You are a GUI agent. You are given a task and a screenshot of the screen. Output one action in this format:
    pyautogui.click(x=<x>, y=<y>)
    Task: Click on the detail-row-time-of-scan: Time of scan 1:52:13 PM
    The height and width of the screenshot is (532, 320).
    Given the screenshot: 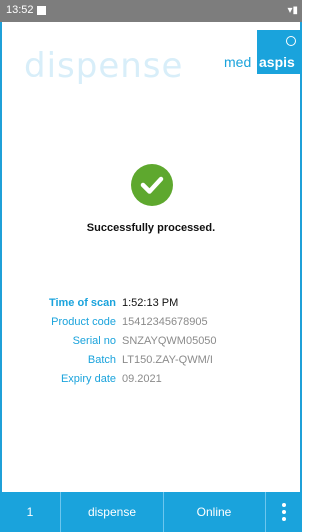 What is the action you would take?
    pyautogui.click(x=151, y=305)
    